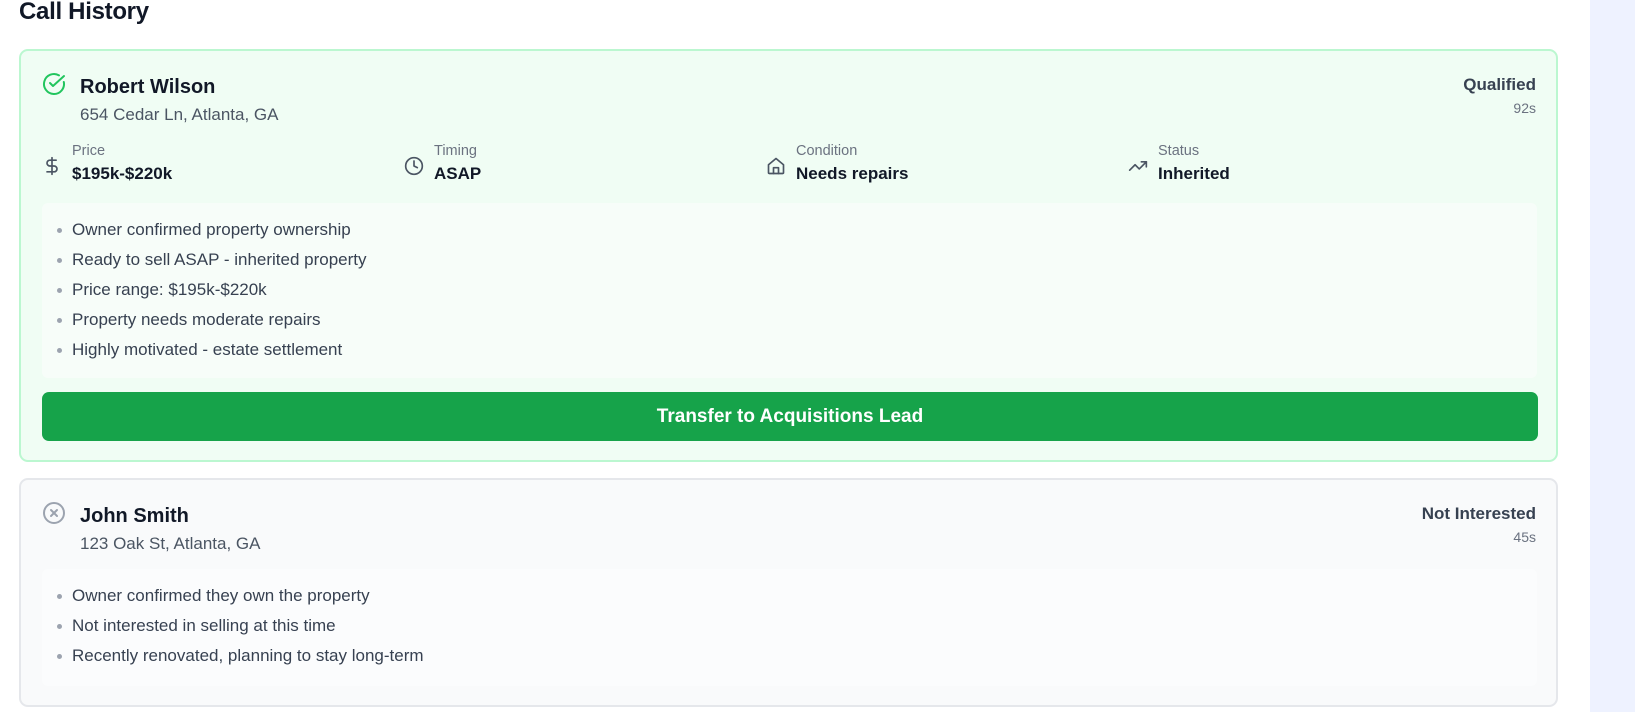 This screenshot has height=712, width=1635. What do you see at coordinates (776, 166) in the screenshot?
I see `home-icon` at bounding box center [776, 166].